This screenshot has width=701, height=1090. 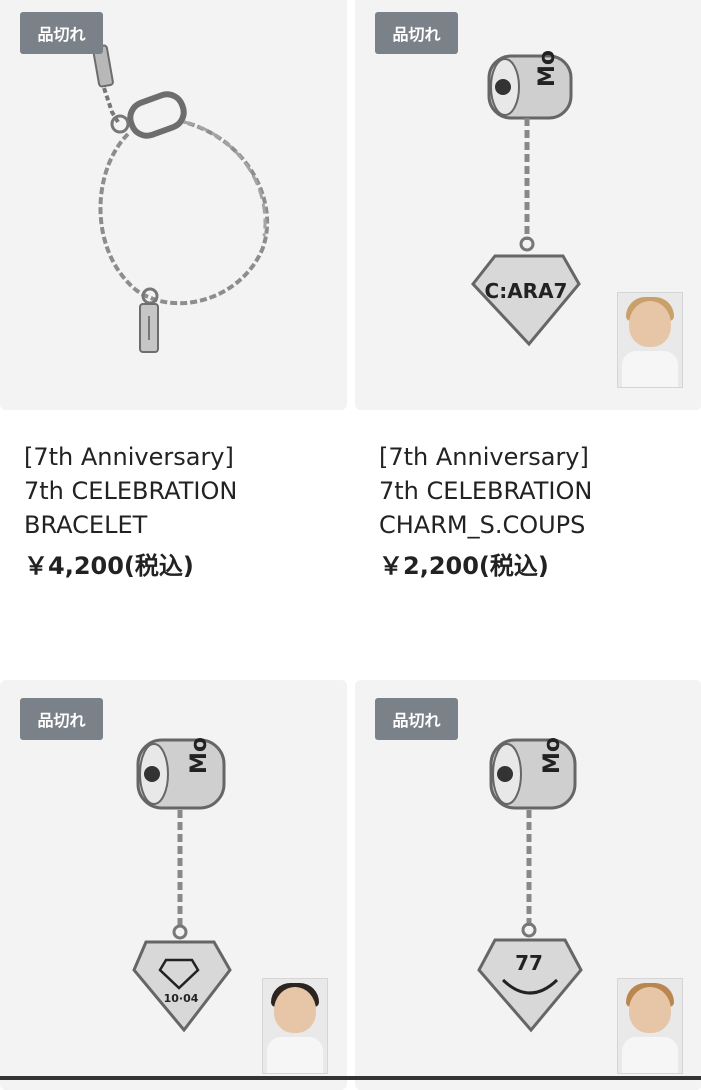 What do you see at coordinates (540, 525) in the screenshot?
I see `product-name-line-3: CHARM_S.COUPS` at bounding box center [540, 525].